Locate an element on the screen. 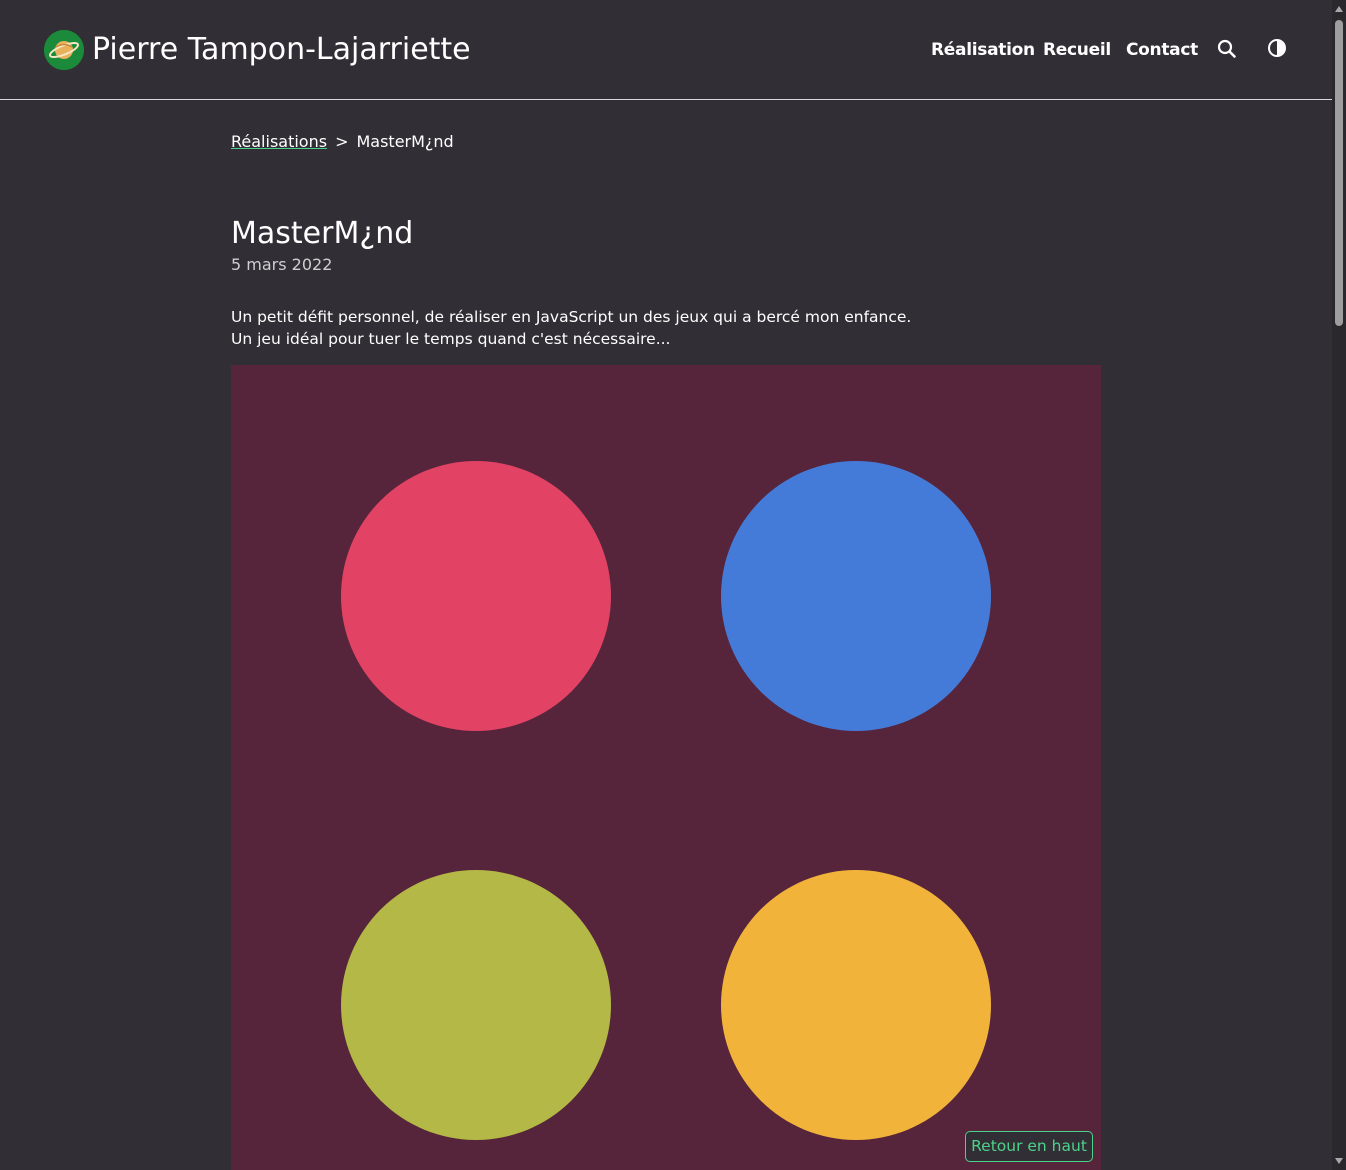  scroll-up-arrow-icon is located at coordinates (1339, 9).